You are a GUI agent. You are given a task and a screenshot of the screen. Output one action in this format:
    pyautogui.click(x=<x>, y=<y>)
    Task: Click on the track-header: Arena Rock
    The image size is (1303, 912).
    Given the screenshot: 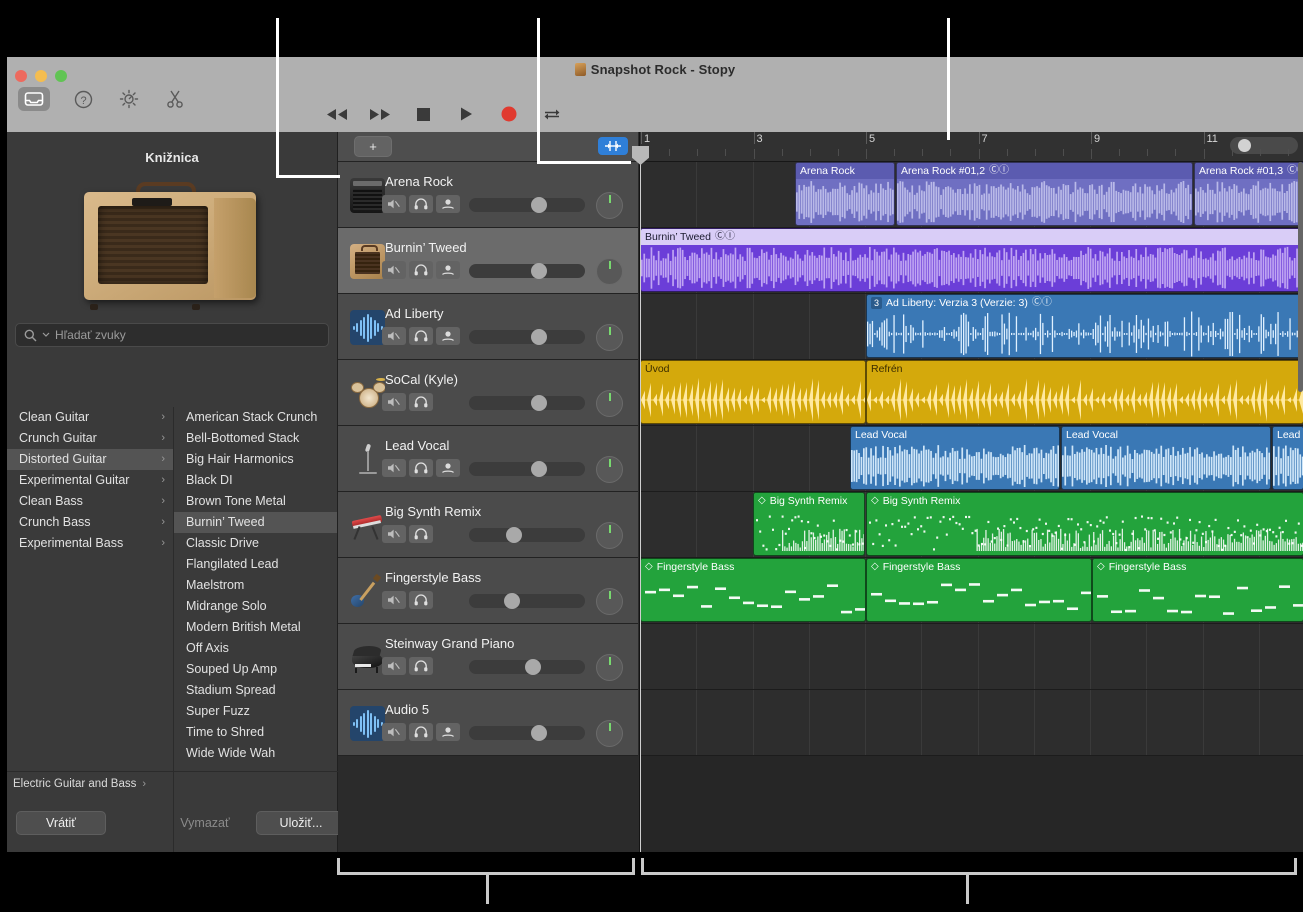 What is the action you would take?
    pyautogui.click(x=488, y=195)
    